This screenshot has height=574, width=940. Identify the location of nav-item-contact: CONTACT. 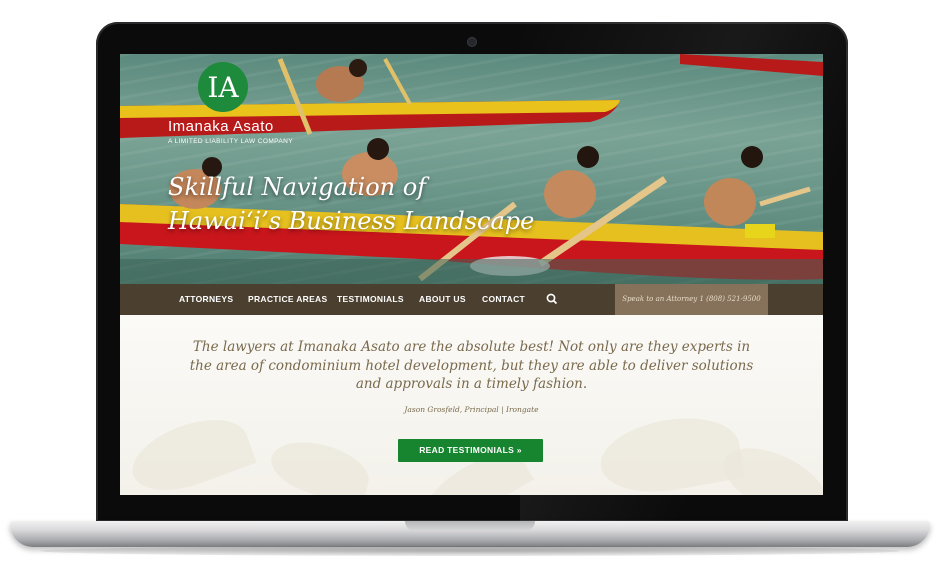
(503, 299).